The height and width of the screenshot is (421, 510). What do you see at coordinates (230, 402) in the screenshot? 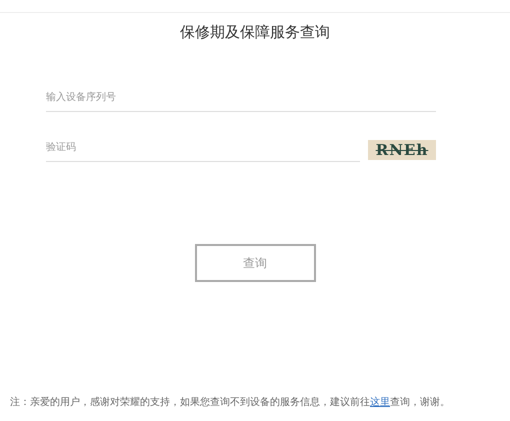
I see `note-text: 注：亲爱的用户，感谢对荣耀的支持，如果您查询不到设备的服务信息，建议前往这里查询，谢谢。` at bounding box center [230, 402].